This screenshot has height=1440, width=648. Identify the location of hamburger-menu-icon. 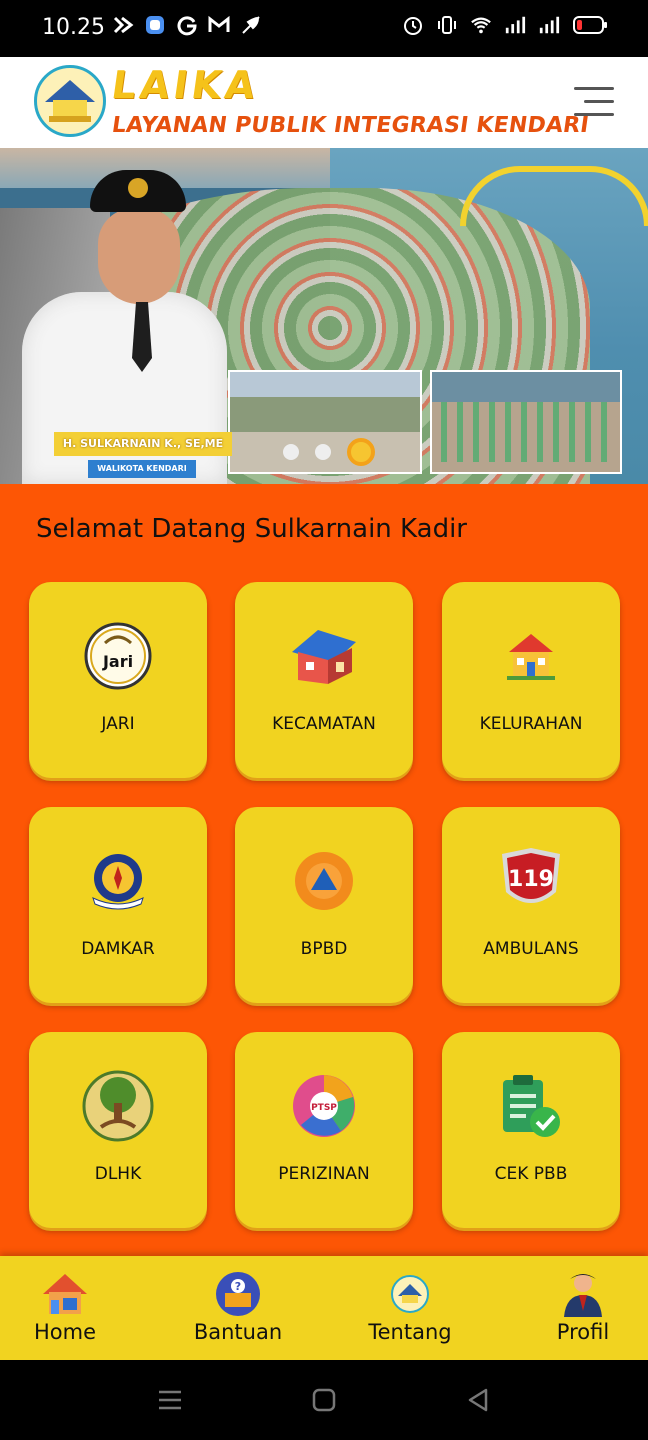
(594, 102).